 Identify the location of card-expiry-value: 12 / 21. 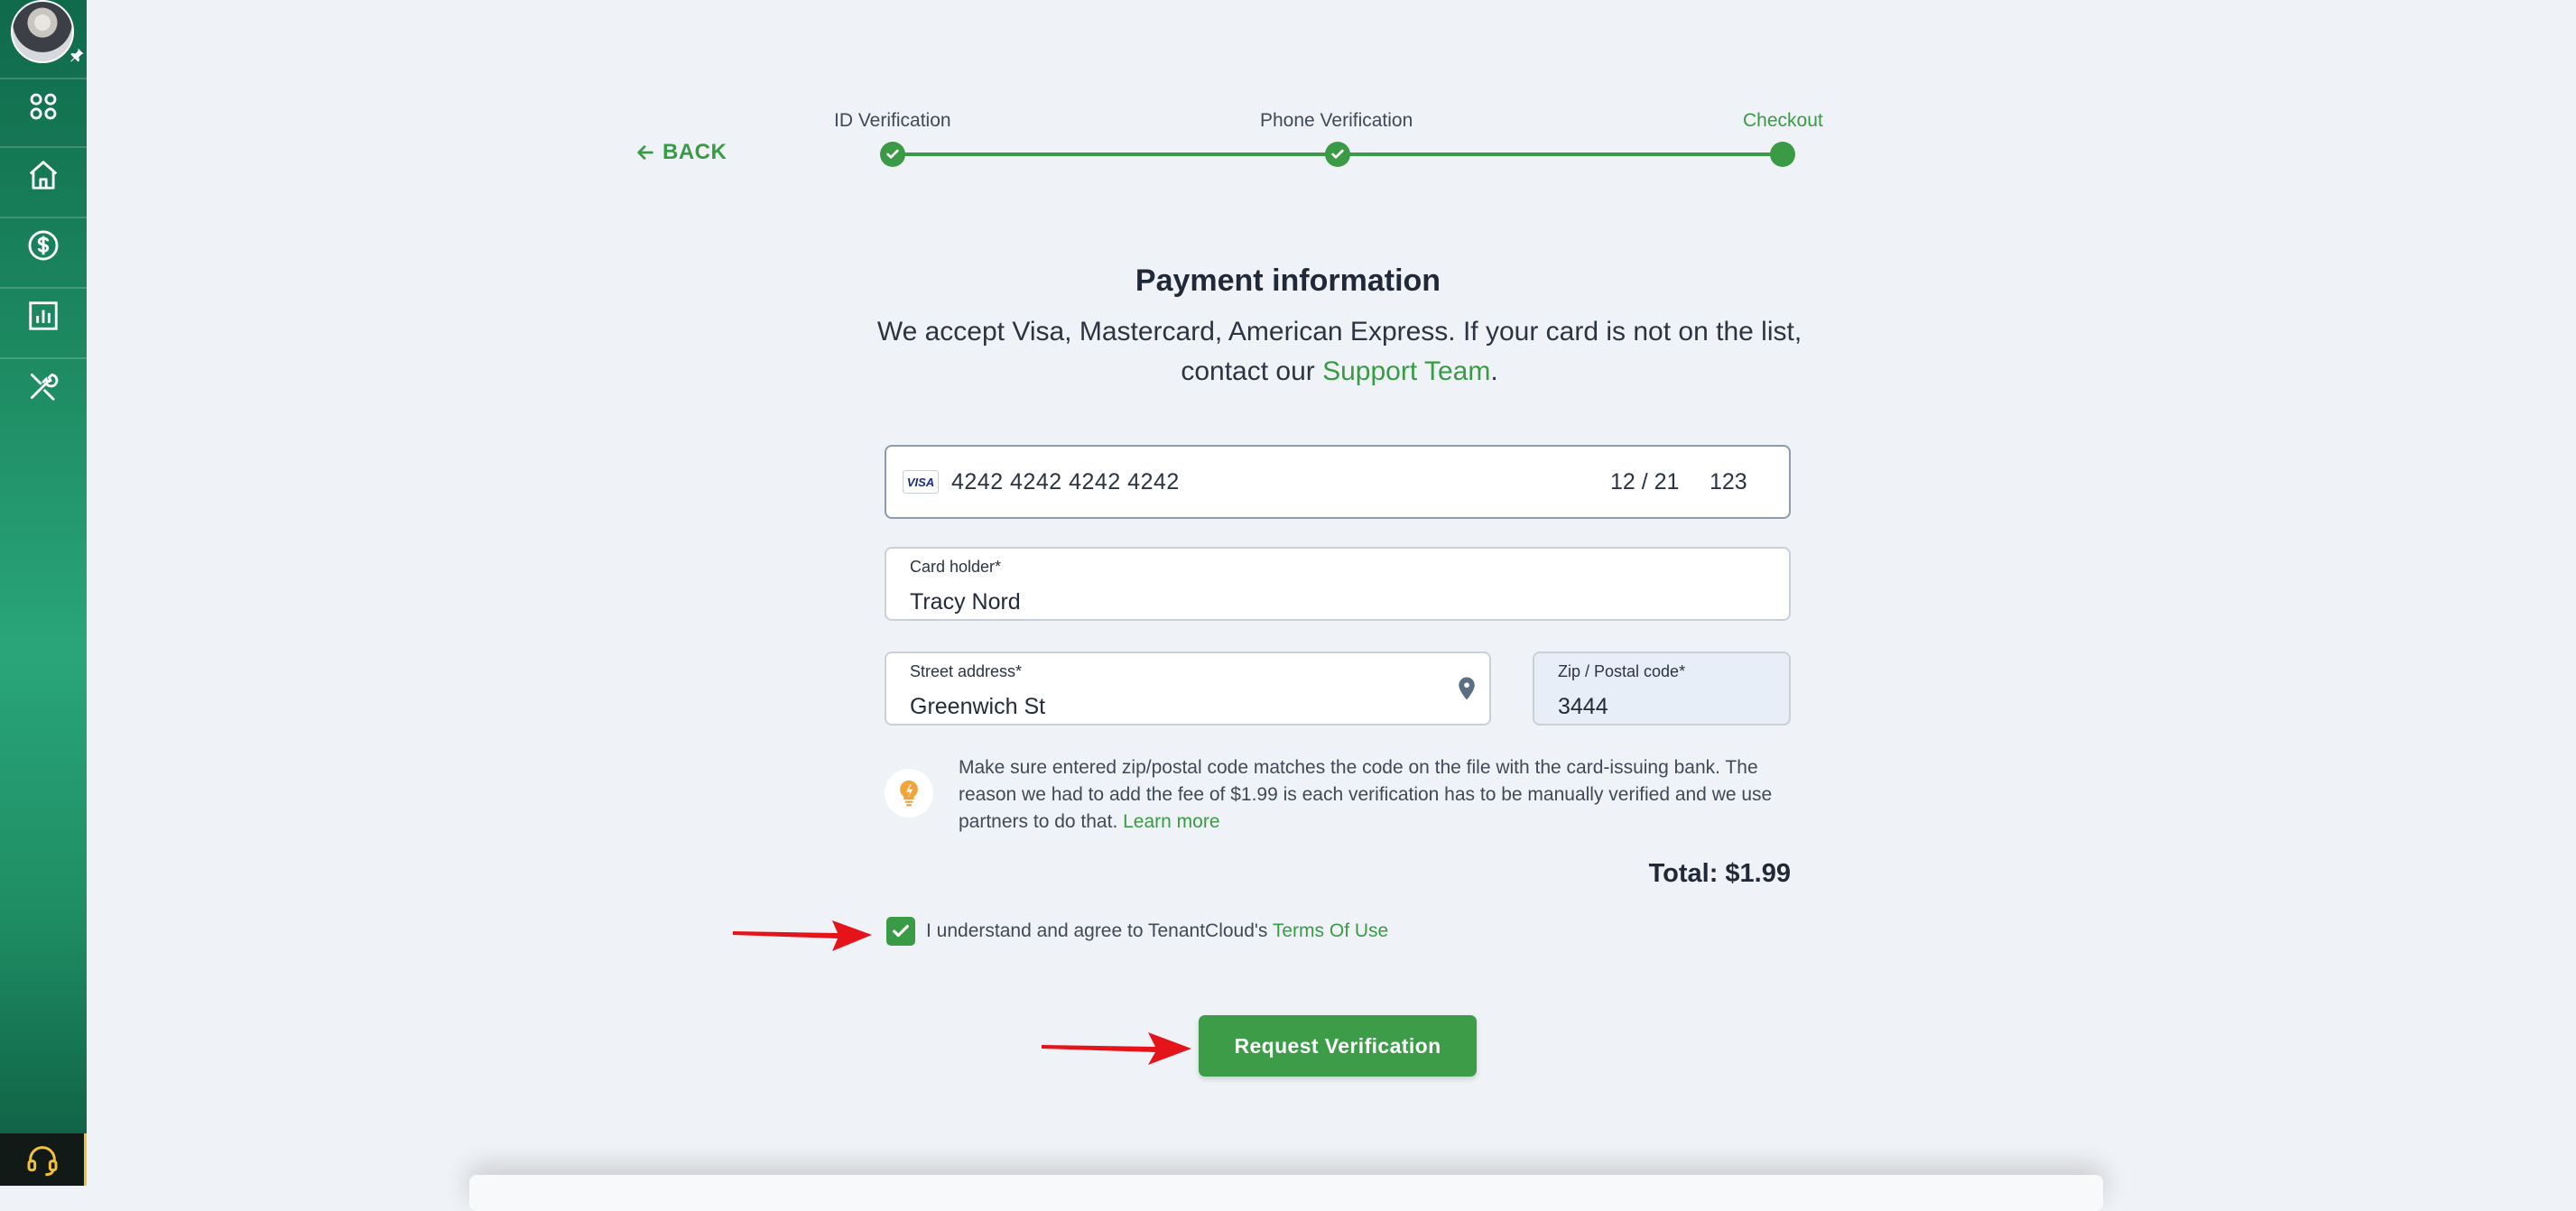
(1646, 482).